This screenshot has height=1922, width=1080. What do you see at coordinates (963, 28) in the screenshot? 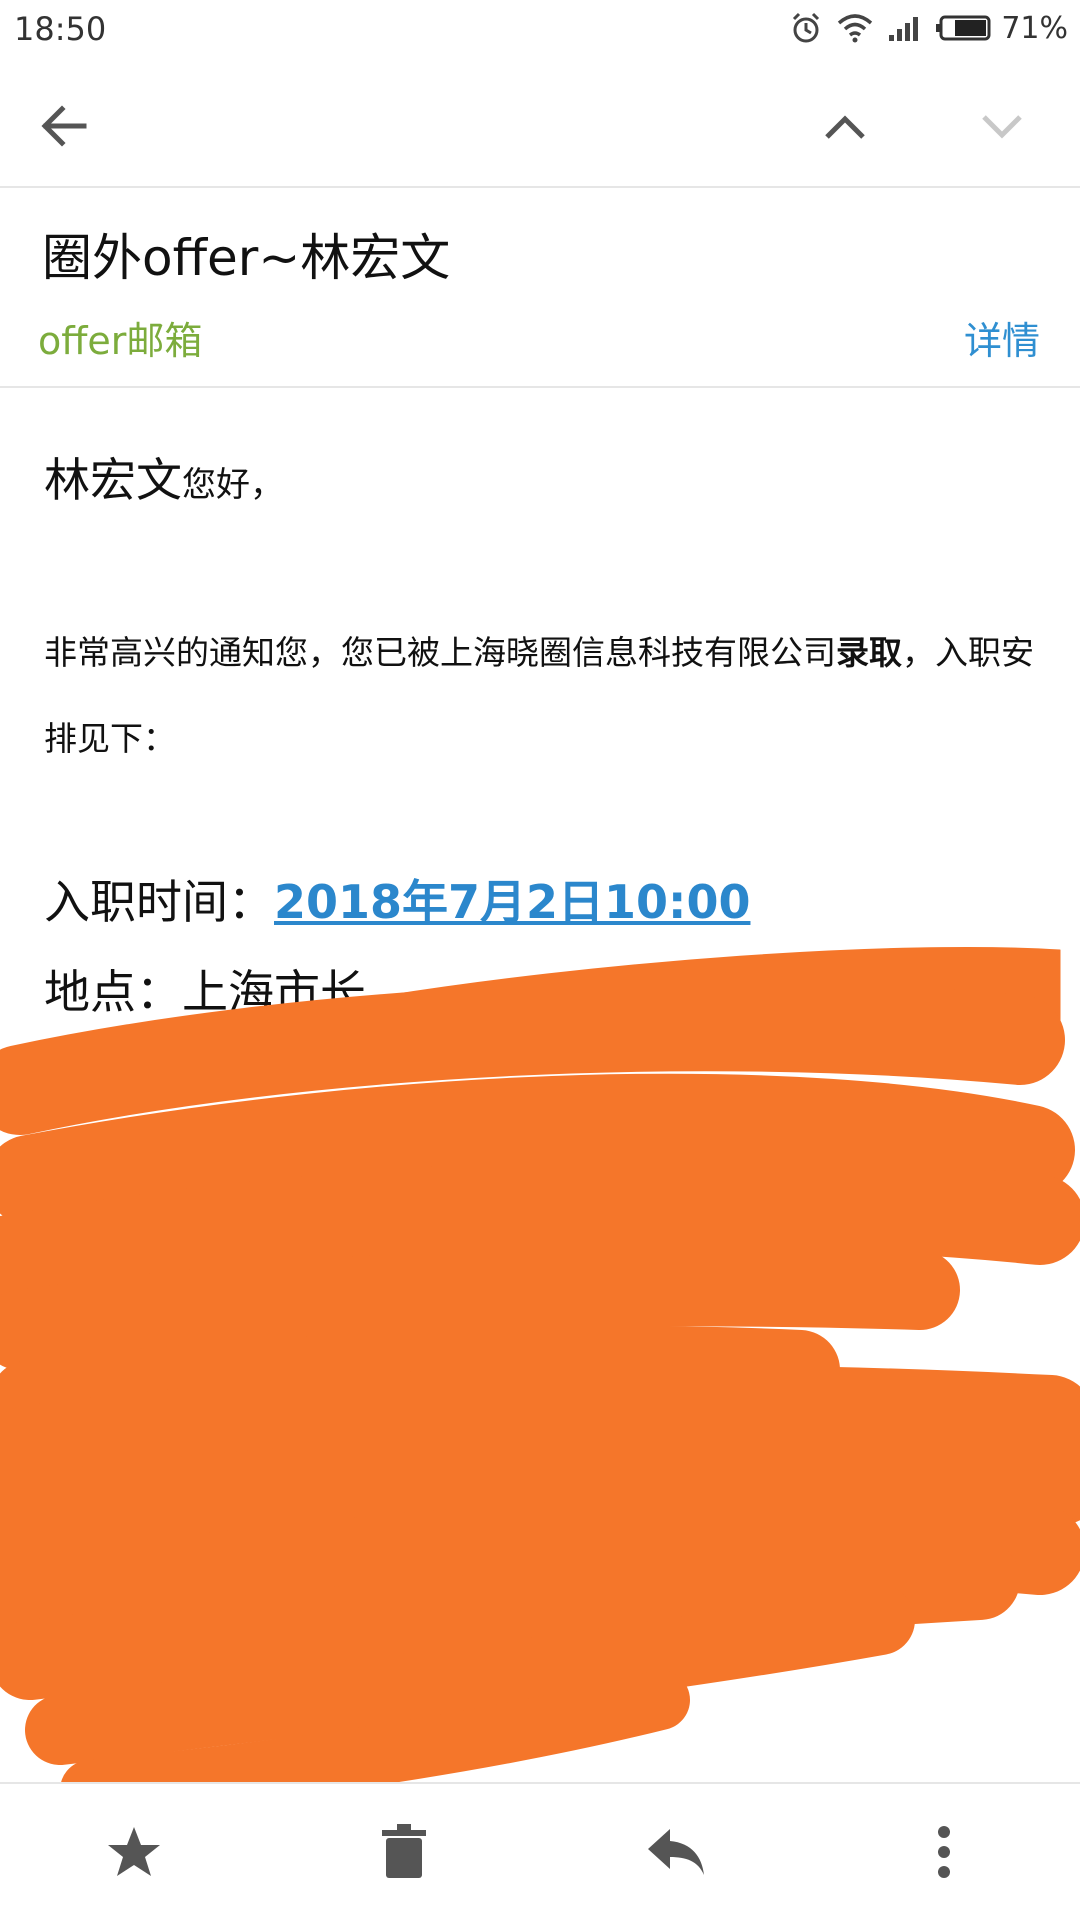
I see `battery-icon` at bounding box center [963, 28].